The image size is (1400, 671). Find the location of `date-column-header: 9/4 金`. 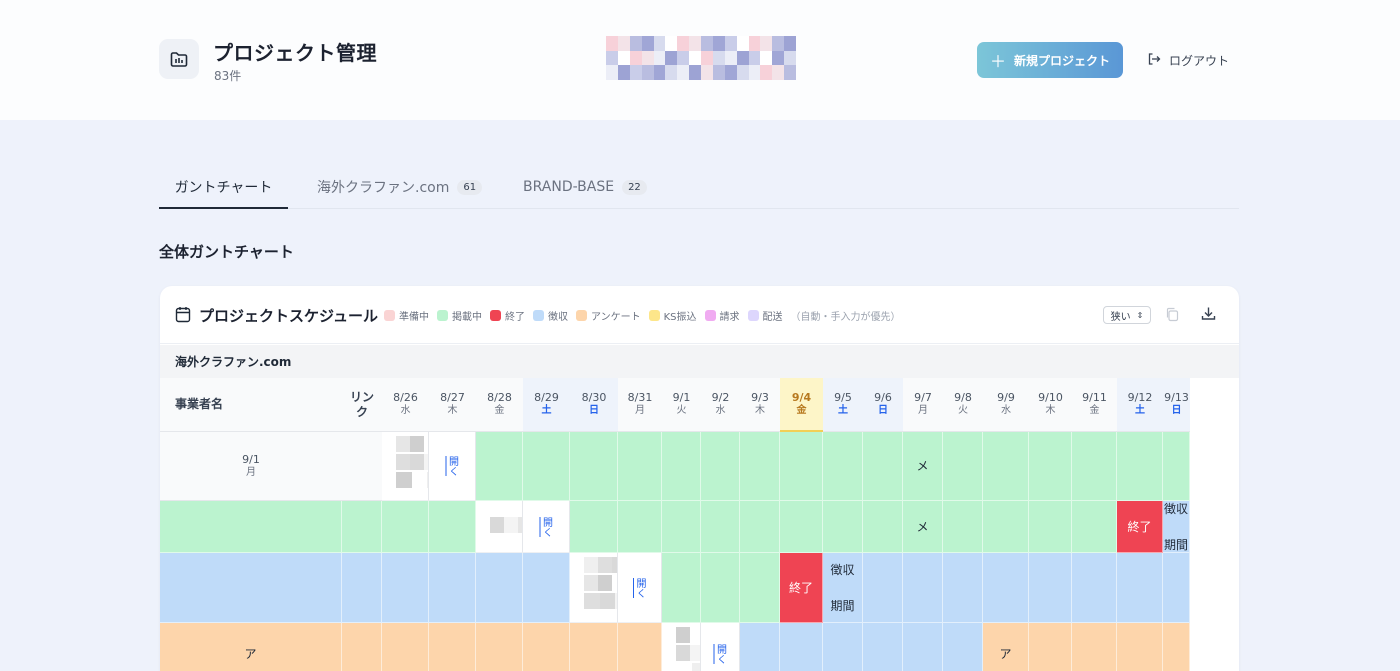

date-column-header: 9/4 金 is located at coordinates (801, 405).